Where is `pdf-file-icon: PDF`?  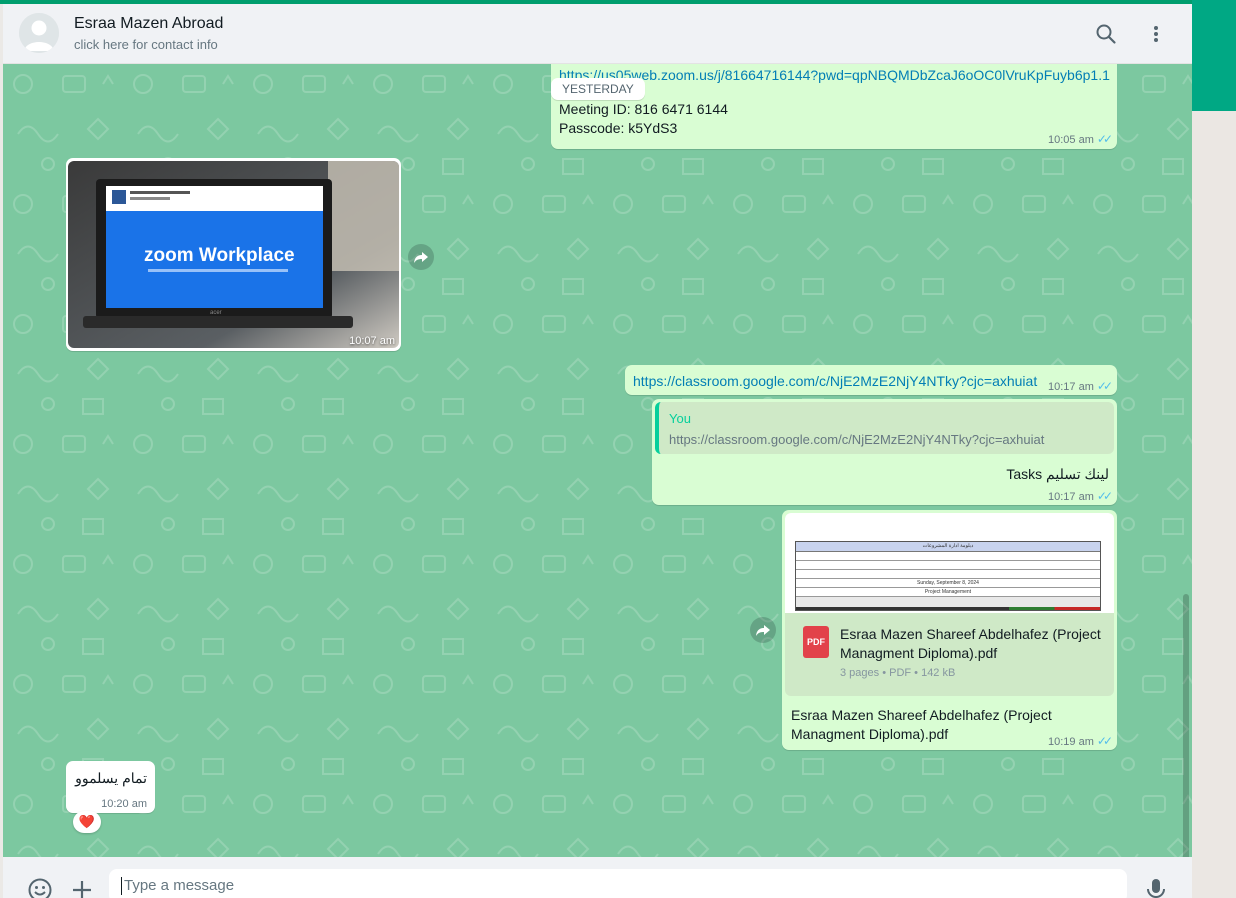 pdf-file-icon: PDF is located at coordinates (816, 642).